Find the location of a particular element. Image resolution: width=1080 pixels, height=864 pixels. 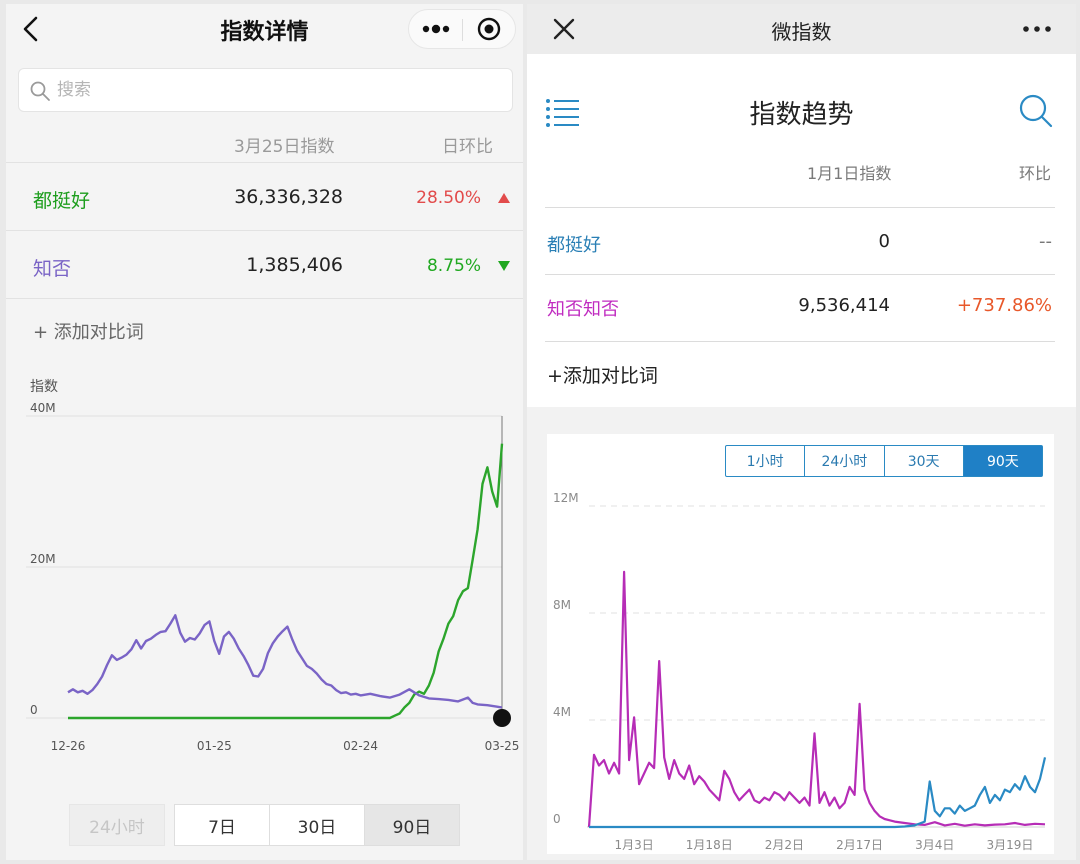

index-column-header: 1月1日指数 is located at coordinates (849, 173).